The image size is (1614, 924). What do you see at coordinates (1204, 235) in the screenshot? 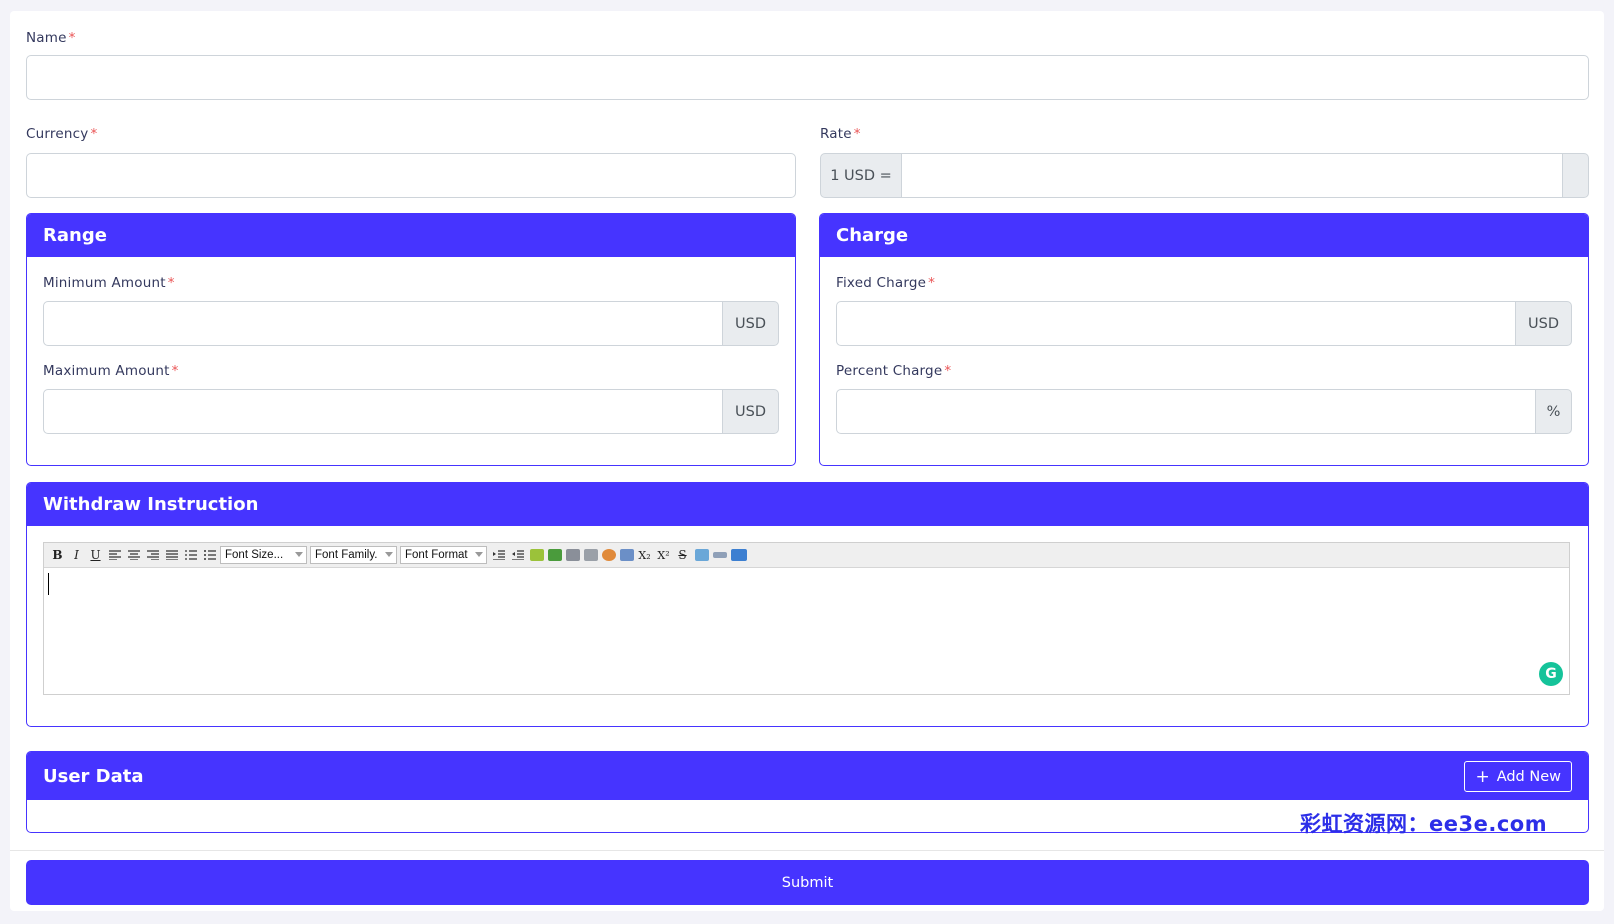
I see `charge-panel-header: Charge` at bounding box center [1204, 235].